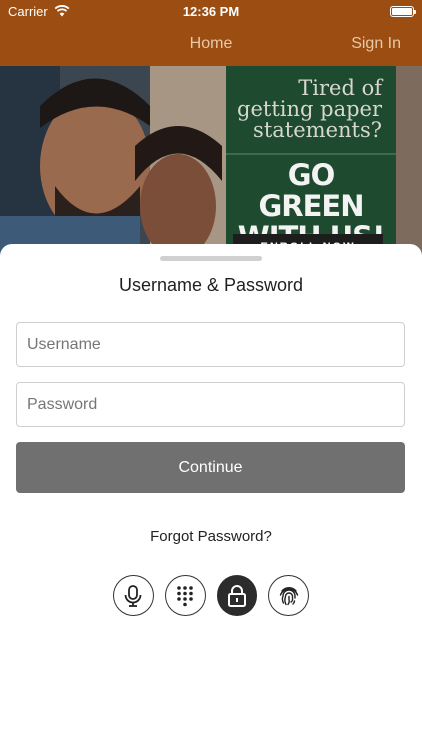 This screenshot has height=750, width=422. Describe the element at coordinates (311, 154) in the screenshot. I see `promo-divider` at that location.